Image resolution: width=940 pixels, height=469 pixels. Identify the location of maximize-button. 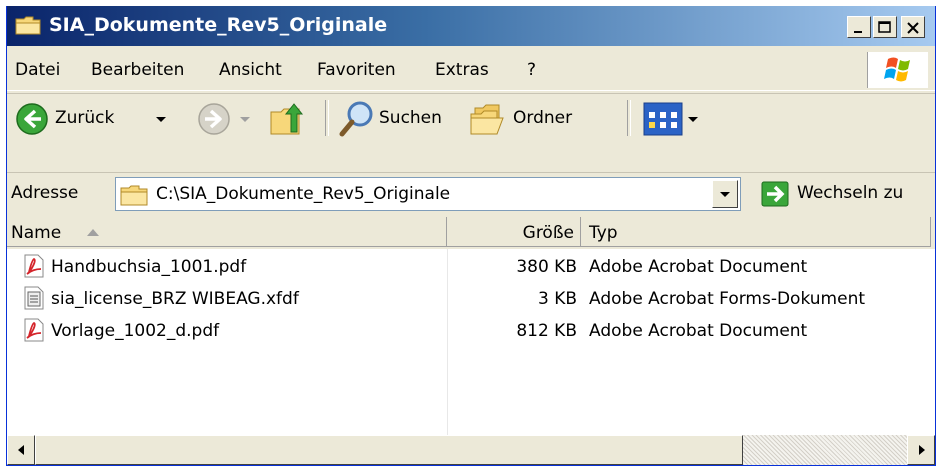
(885, 27).